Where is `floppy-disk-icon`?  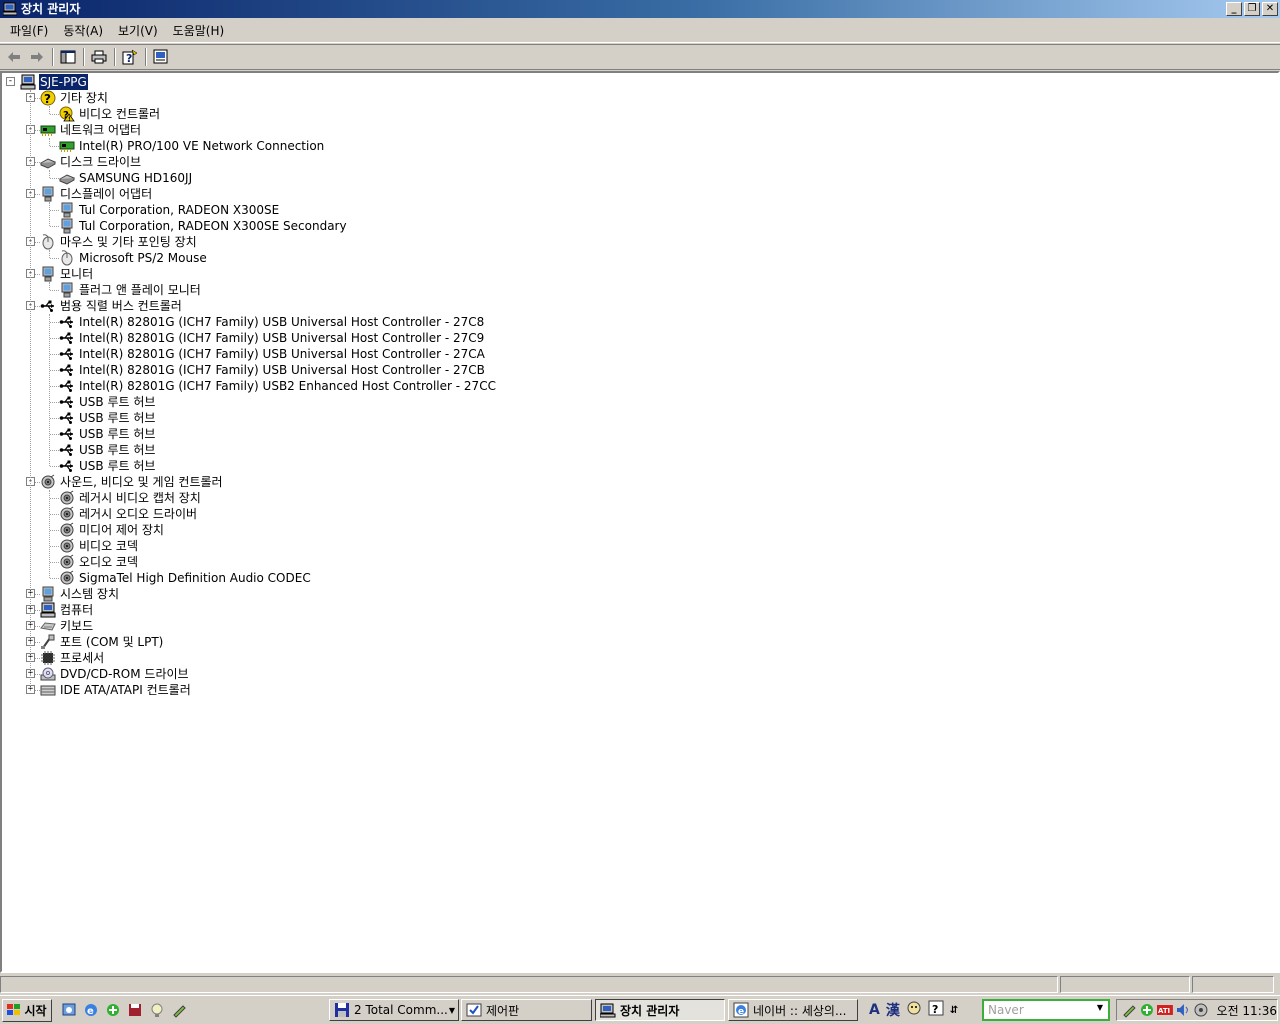
floppy-disk-icon is located at coordinates (342, 1010).